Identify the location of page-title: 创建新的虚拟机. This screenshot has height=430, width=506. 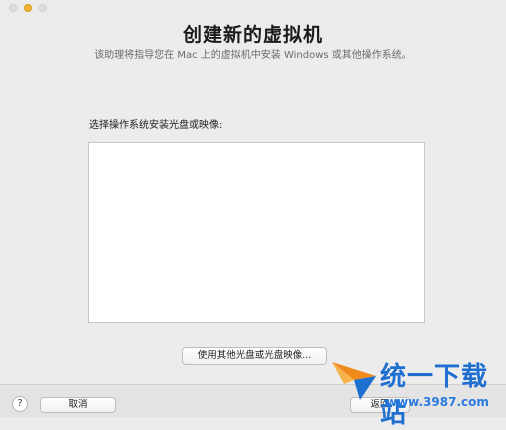
(252, 35).